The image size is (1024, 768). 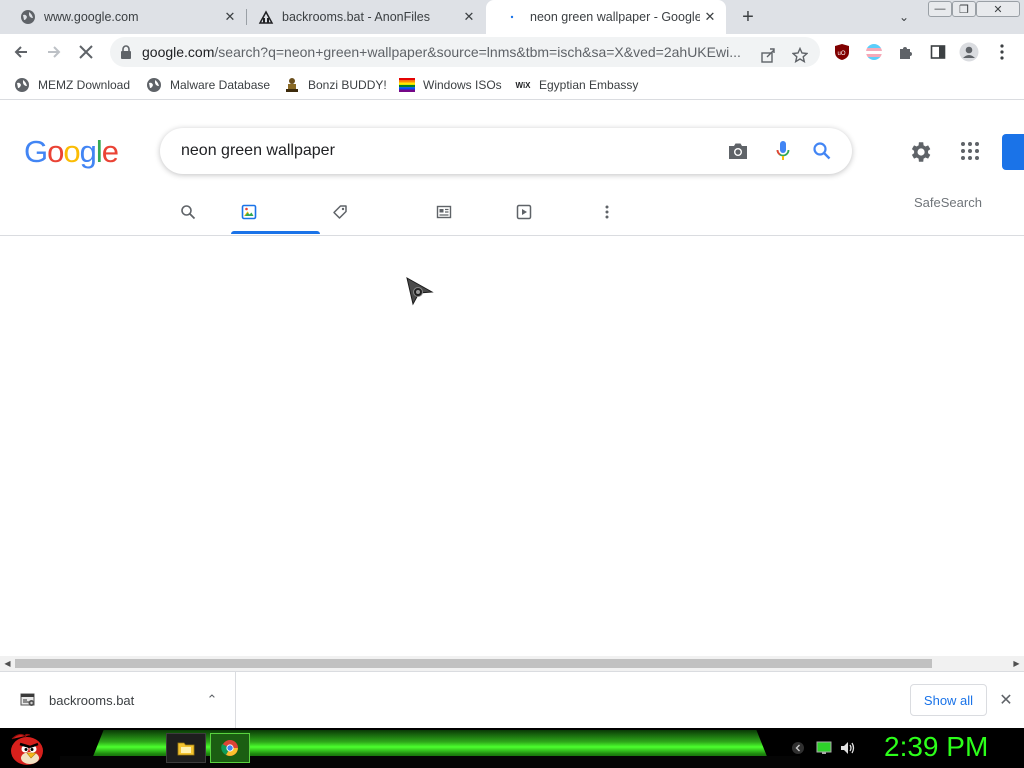 I want to click on download-bar: backrooms.bat ⌃ Show all ✕, so click(x=512, y=699).